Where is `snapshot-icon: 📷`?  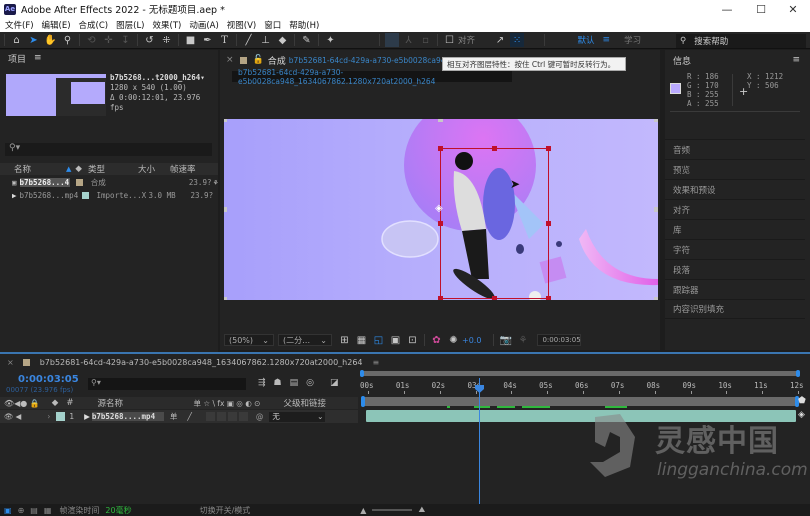 snapshot-icon: 📷 is located at coordinates (506, 340).